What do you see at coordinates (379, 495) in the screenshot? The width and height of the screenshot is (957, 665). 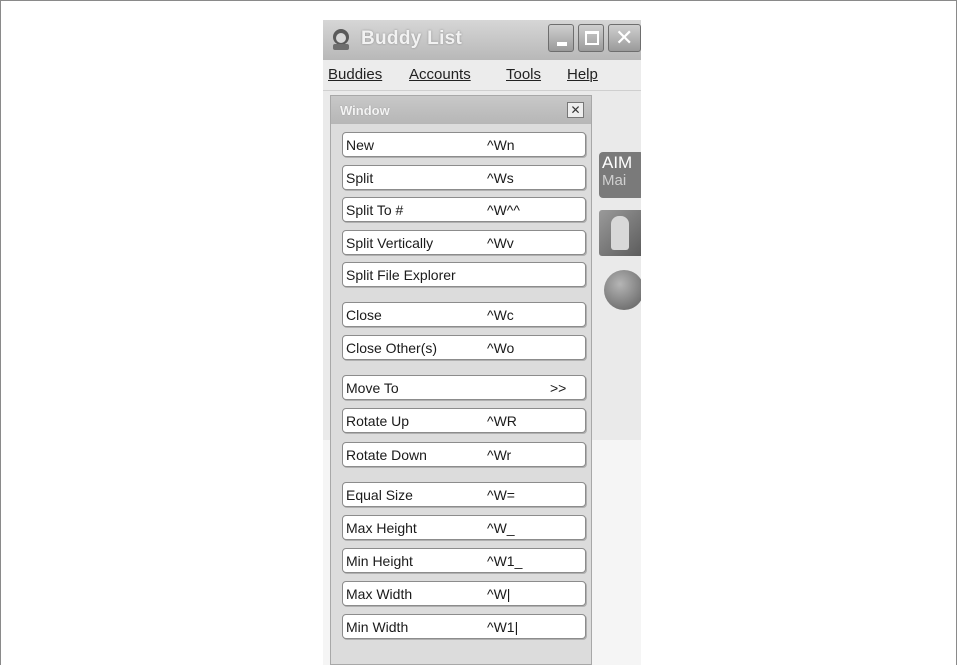 I see `cmd-label: Equal Size` at bounding box center [379, 495].